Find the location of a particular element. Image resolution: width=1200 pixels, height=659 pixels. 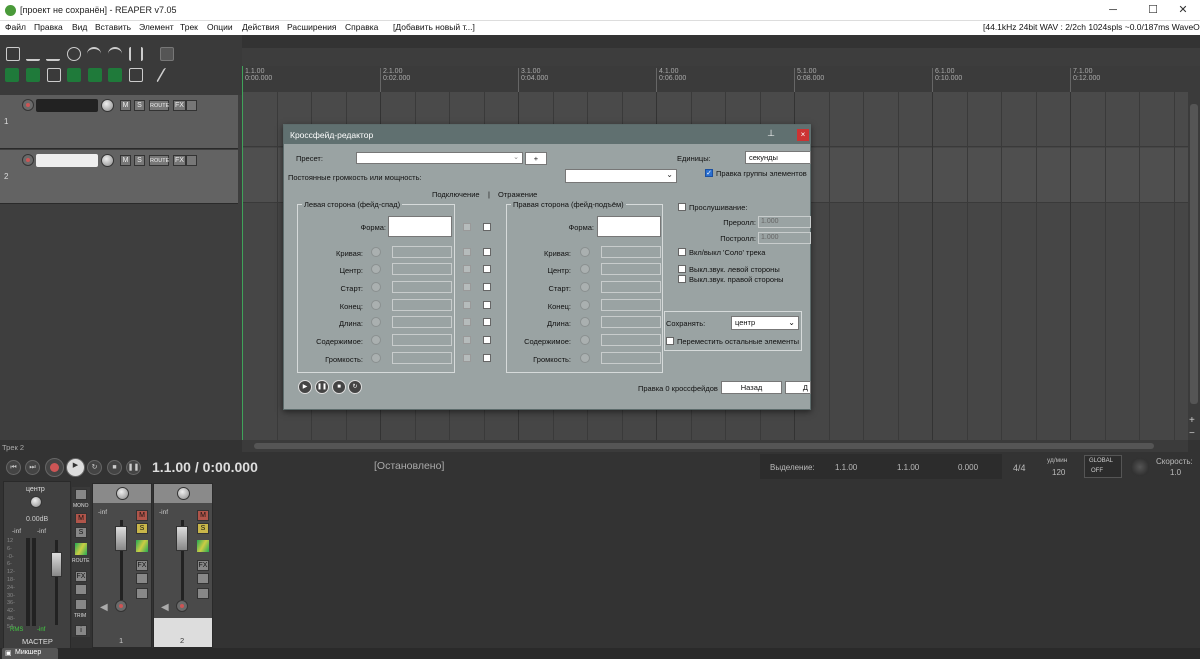

menu-help: Справка is located at coordinates (361, 27).